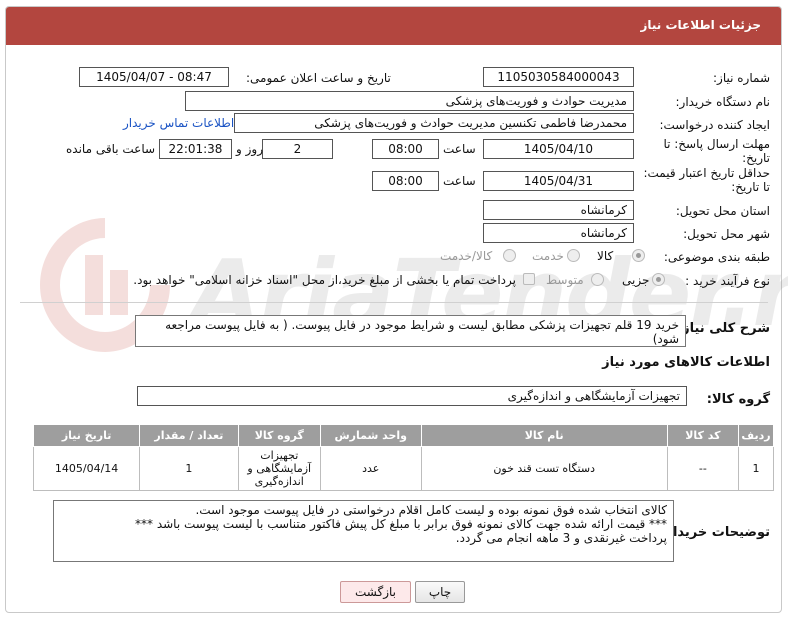 Image resolution: width=788 pixels, height=619 pixels. What do you see at coordinates (195, 149) in the screenshot?
I see `remaining-time-field: 22:01:38` at bounding box center [195, 149].